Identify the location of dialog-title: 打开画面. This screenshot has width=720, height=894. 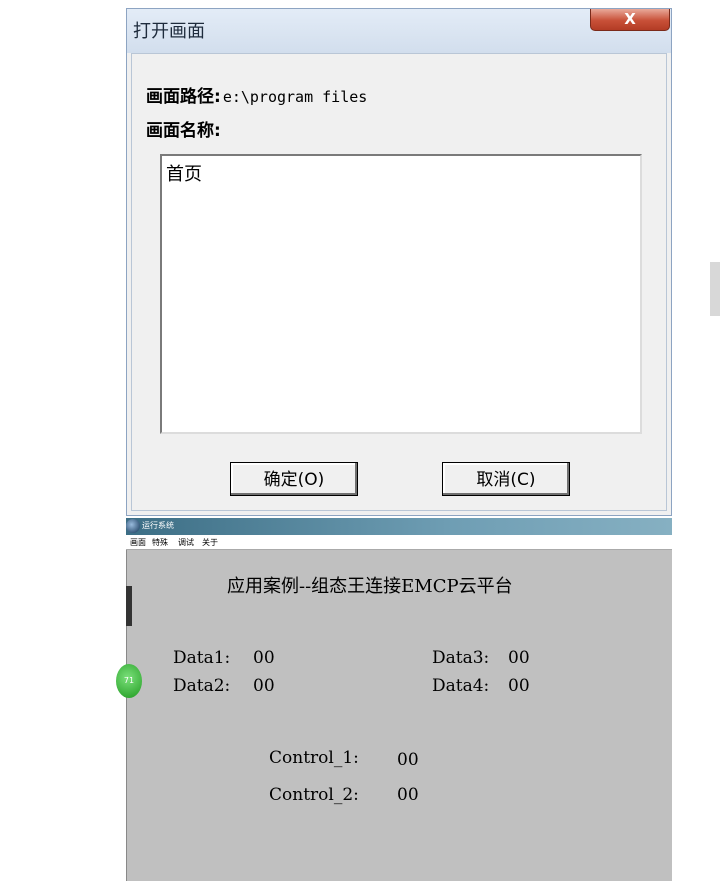
(169, 31).